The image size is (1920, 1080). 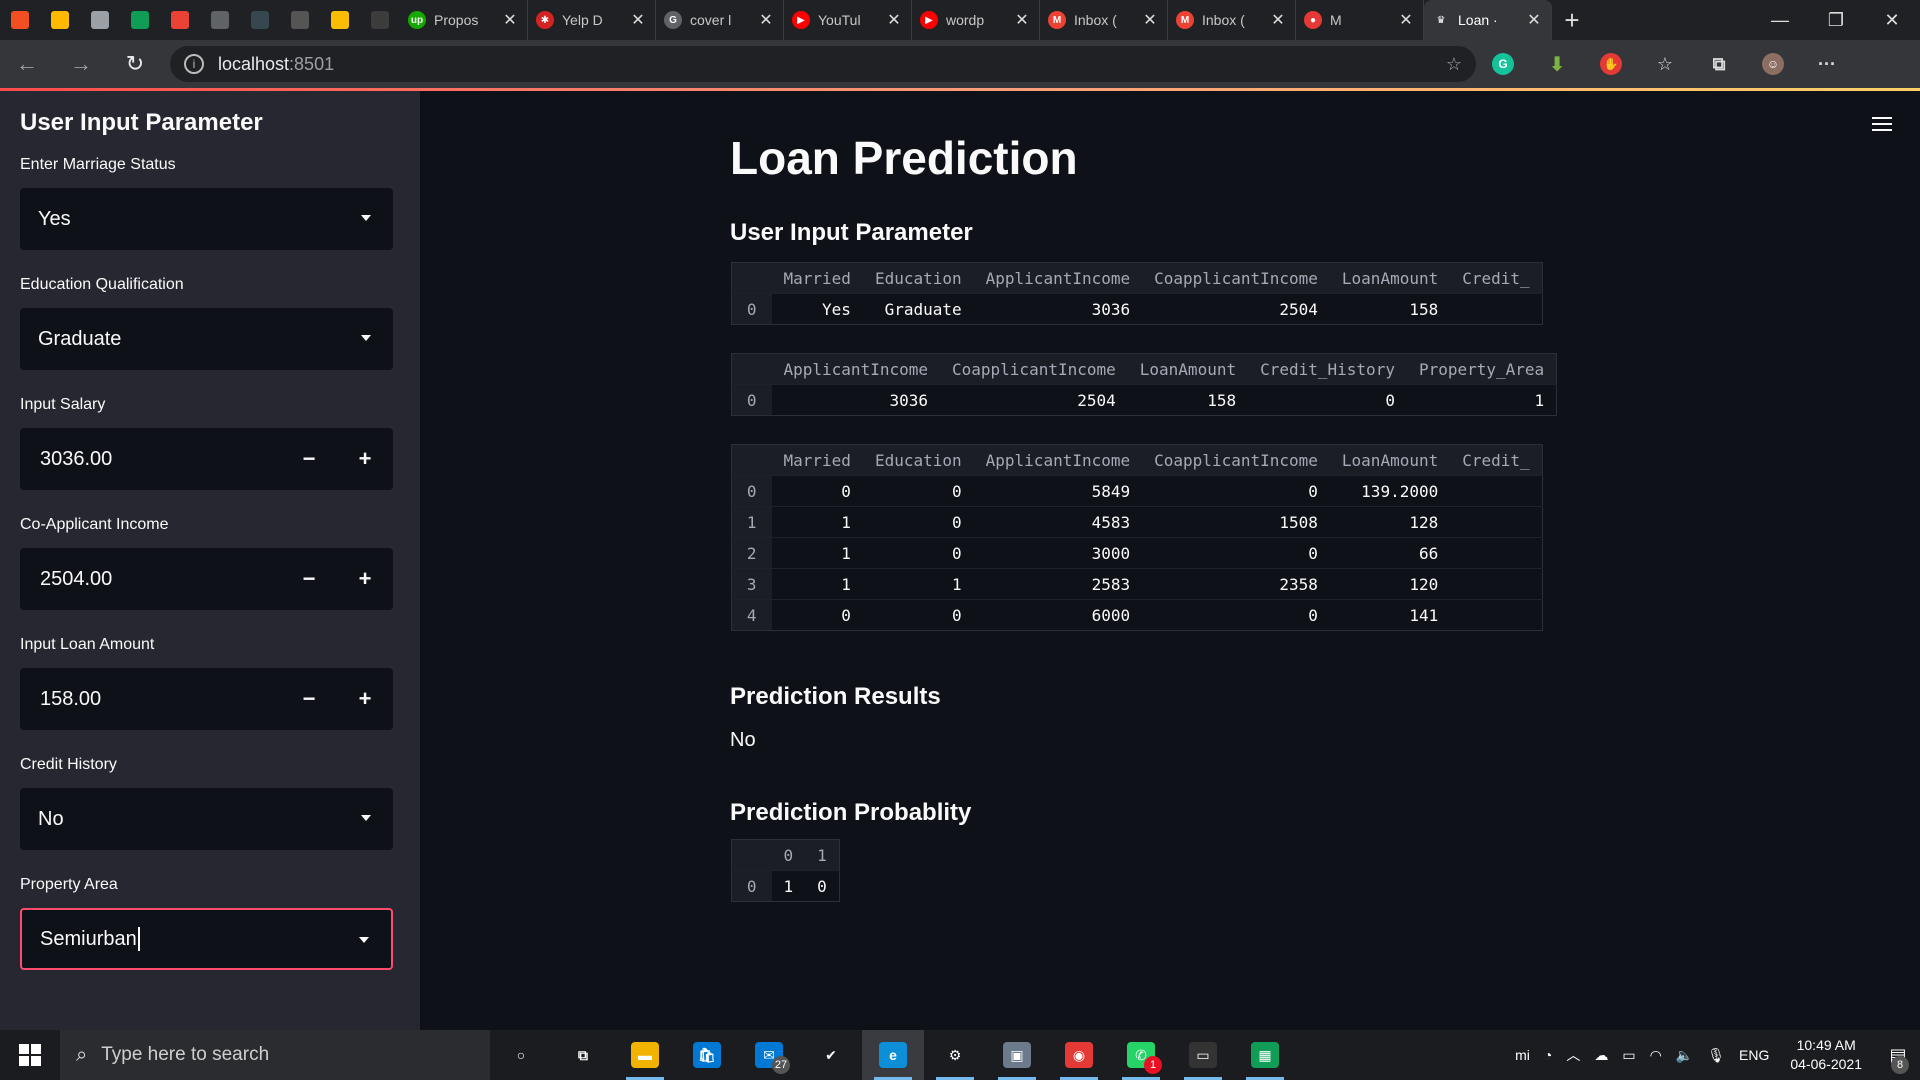 What do you see at coordinates (1390, 553) in the screenshot?
I see `table-cell: 66` at bounding box center [1390, 553].